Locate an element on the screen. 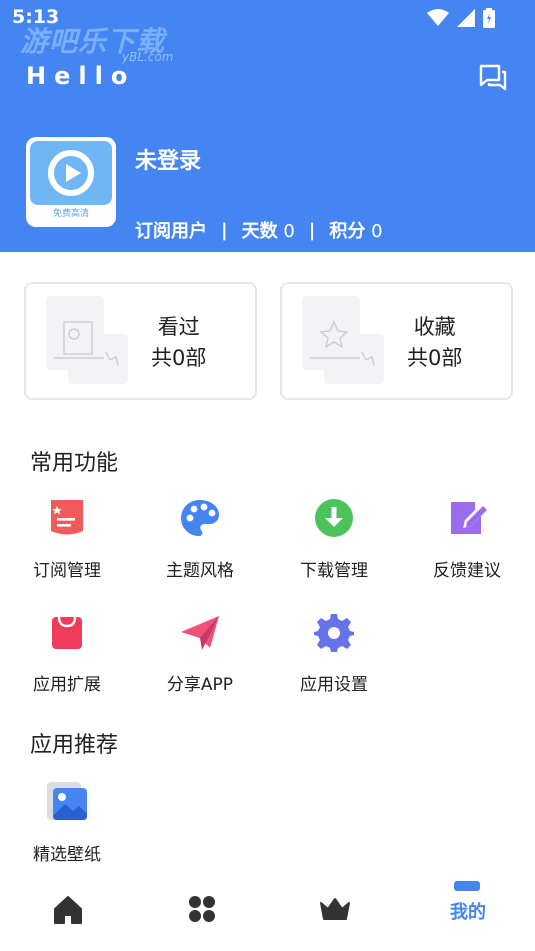  wallpaper-label: 精选壁纸 is located at coordinates (67, 855).